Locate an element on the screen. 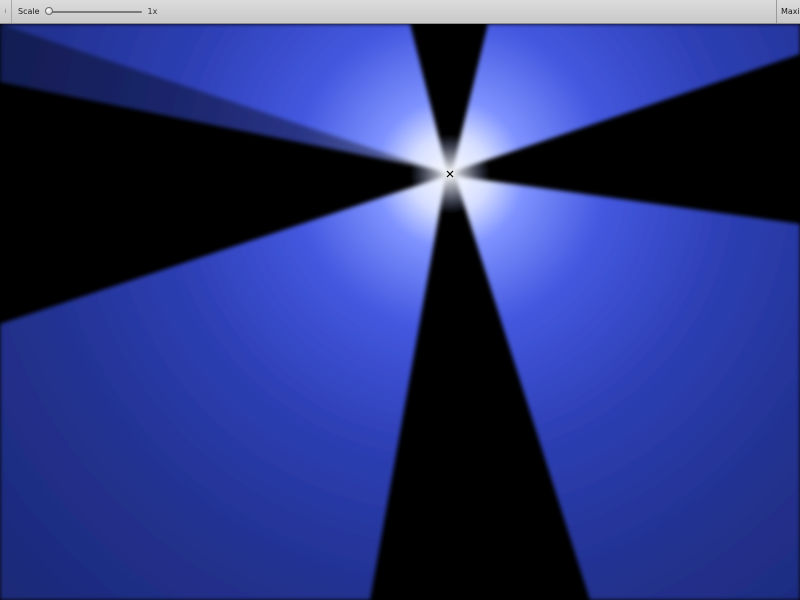 This screenshot has width=800, height=600. scale-slider is located at coordinates (93, 11).